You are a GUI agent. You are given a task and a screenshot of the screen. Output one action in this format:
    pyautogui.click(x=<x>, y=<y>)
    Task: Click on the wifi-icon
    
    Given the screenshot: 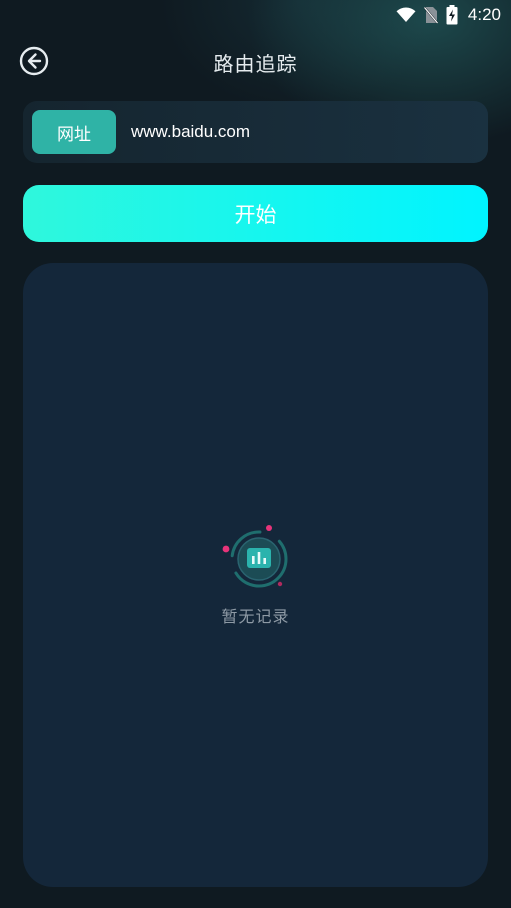 What is the action you would take?
    pyautogui.click(x=406, y=15)
    